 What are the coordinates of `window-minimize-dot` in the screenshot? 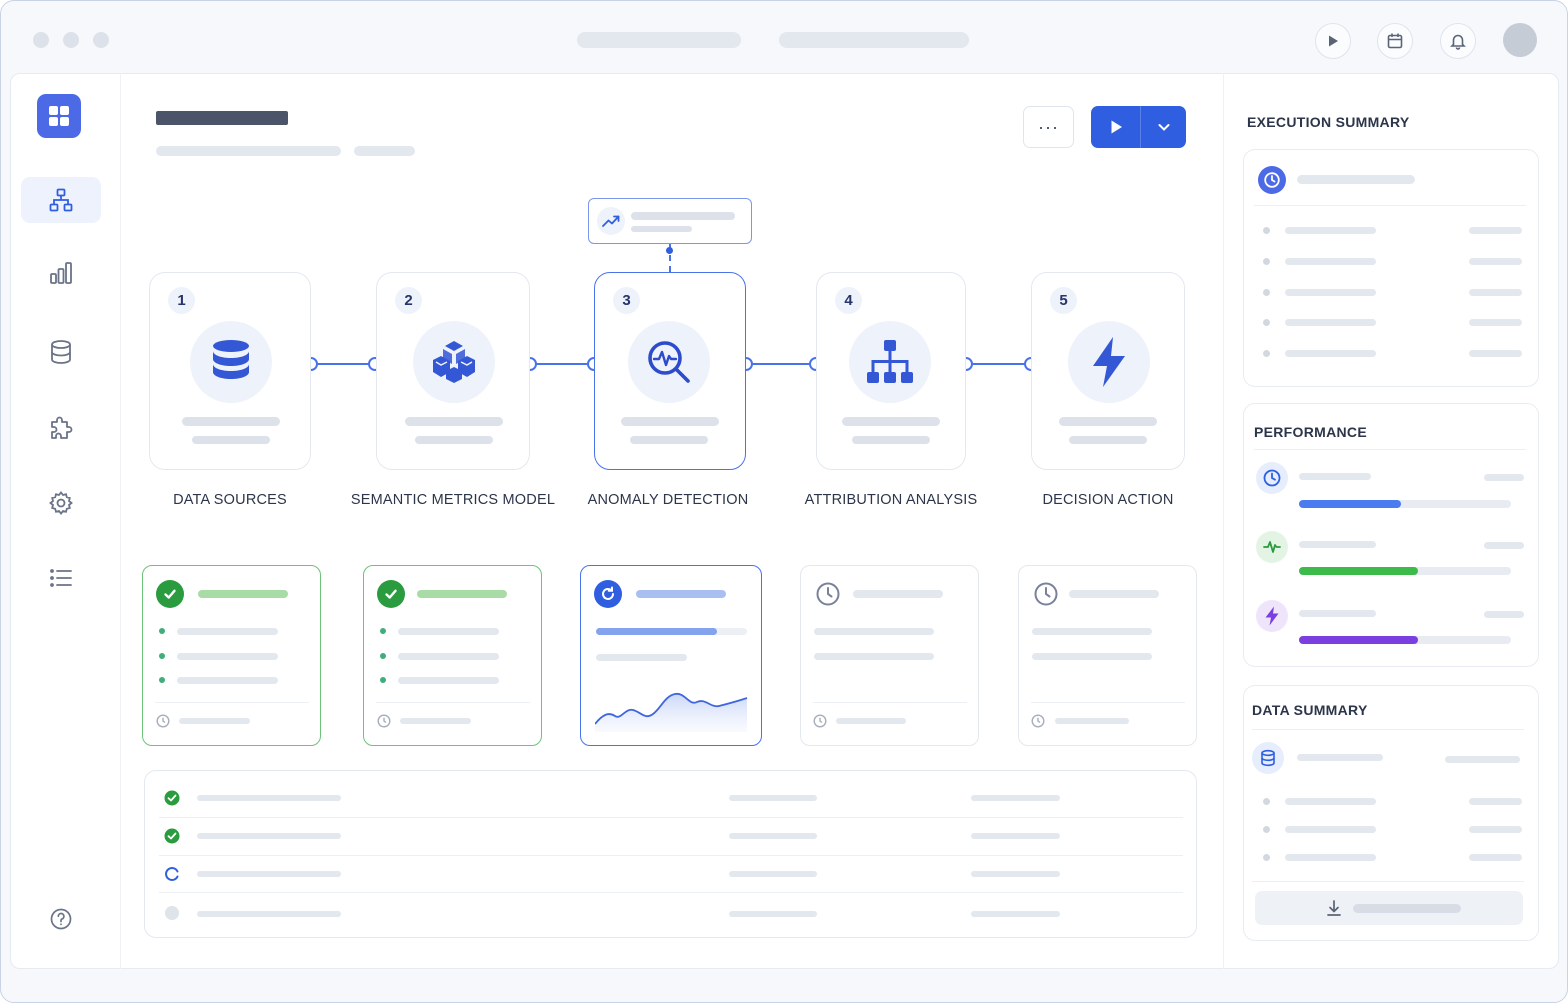 It's located at (71, 40).